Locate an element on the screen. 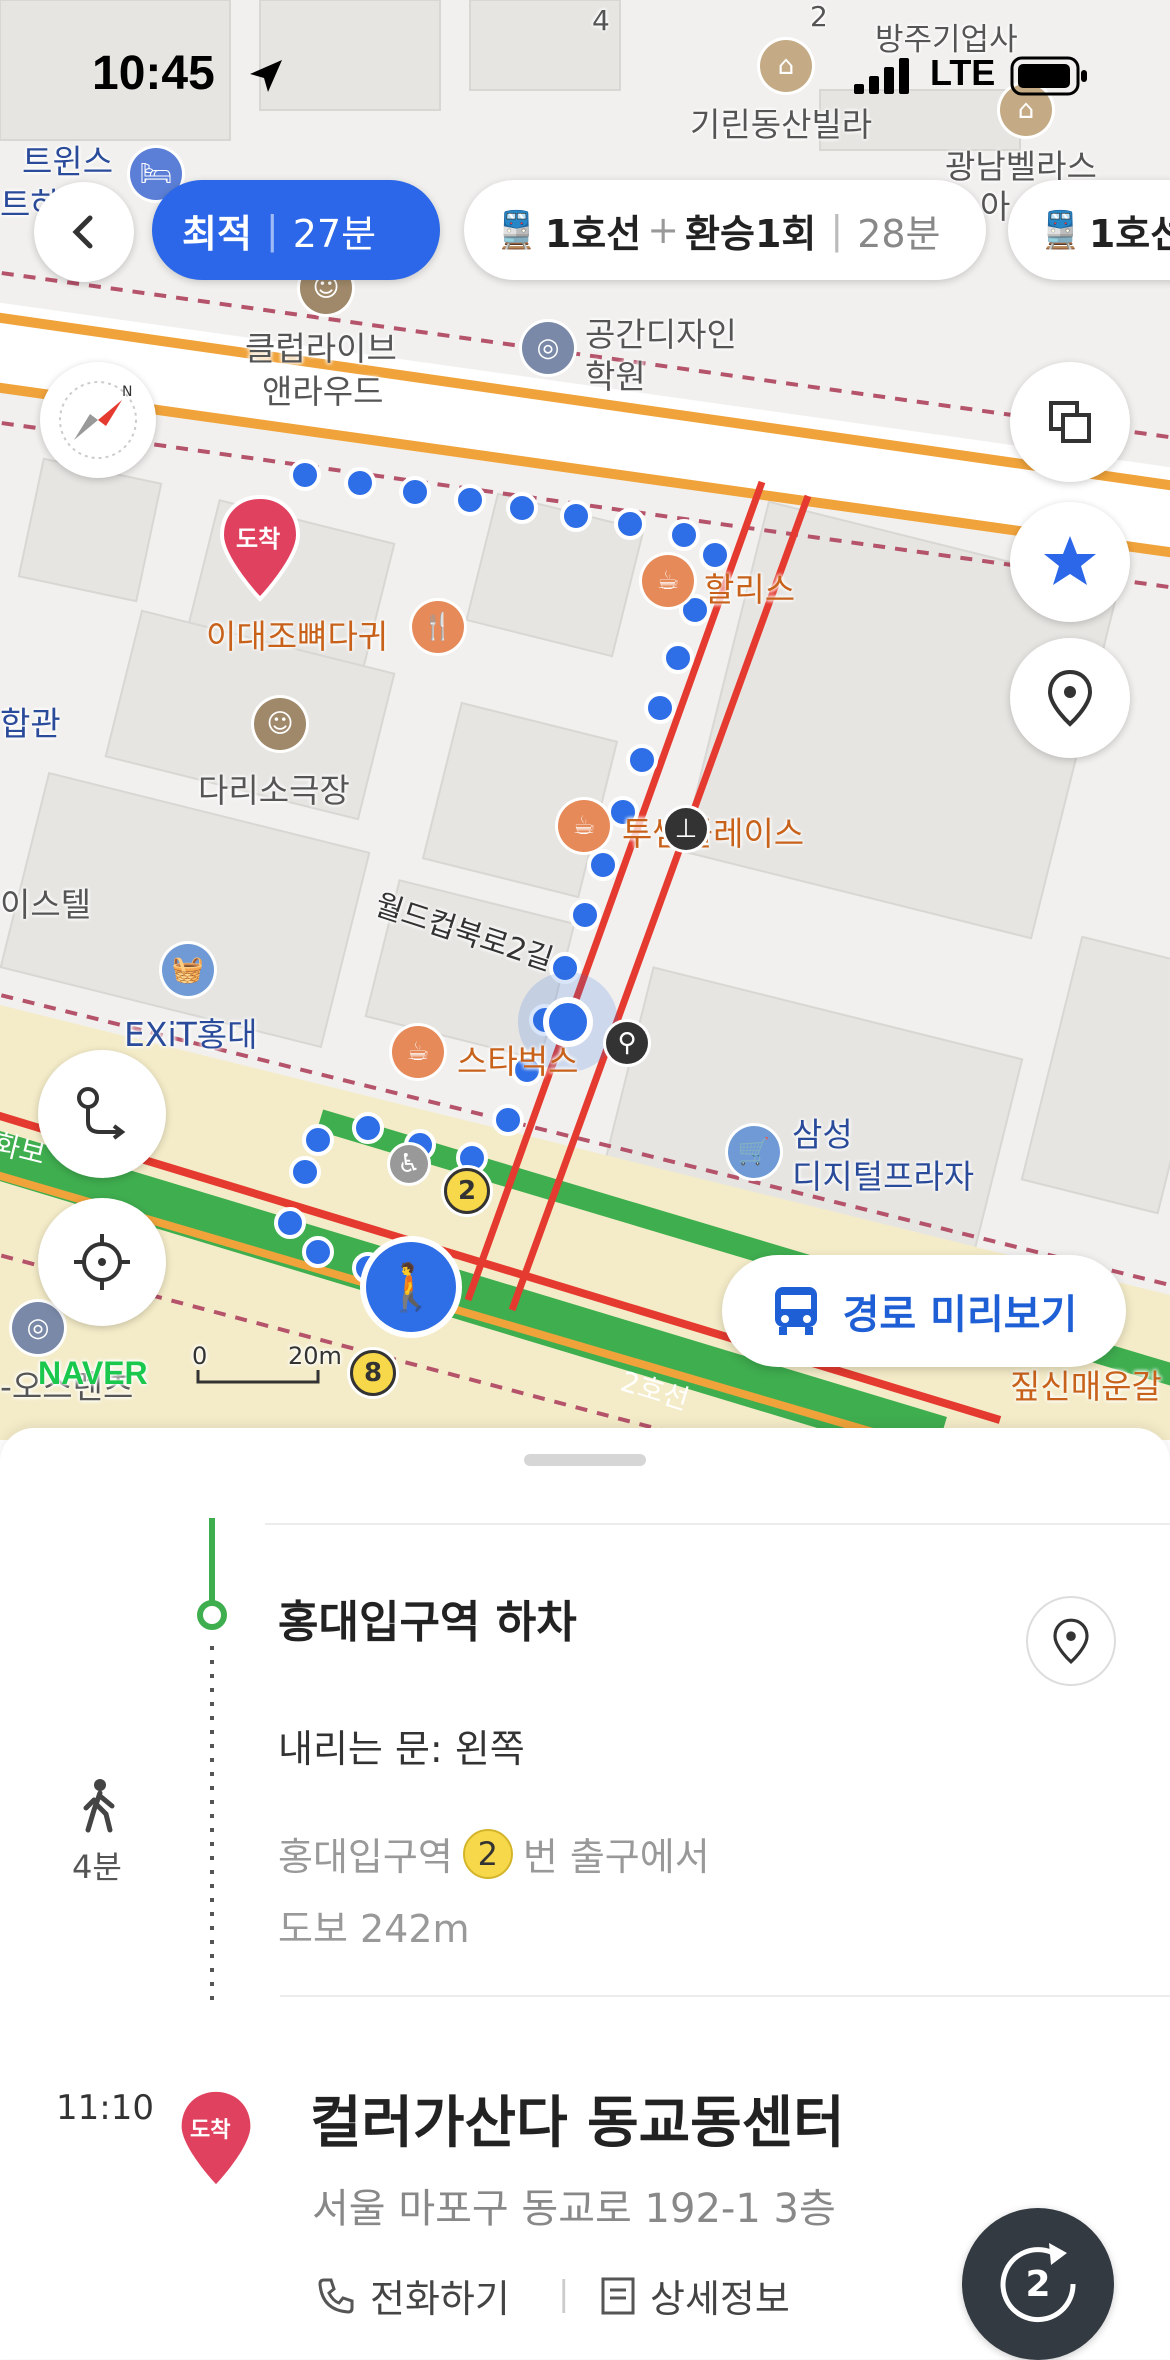  route-icon is located at coordinates (101, 1113).